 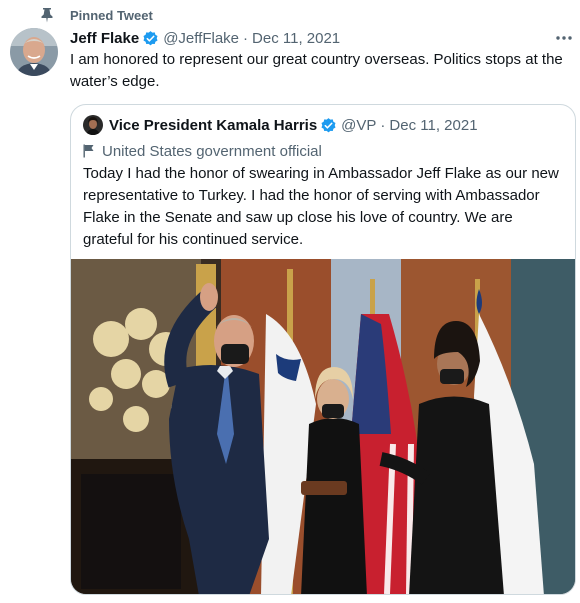 What do you see at coordinates (34, 52) in the screenshot?
I see `avatar` at bounding box center [34, 52].